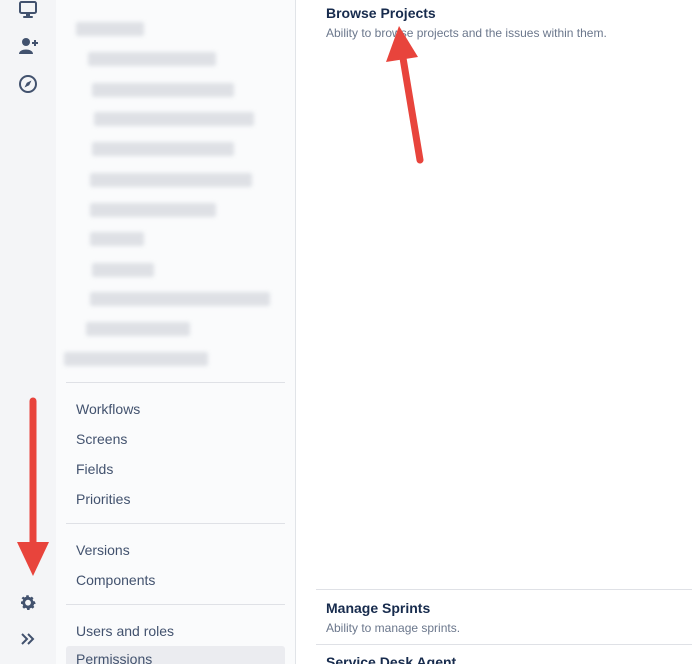 Image resolution: width=692 pixels, height=664 pixels. I want to click on sidebar-item-workflows: Workflows, so click(175, 409).